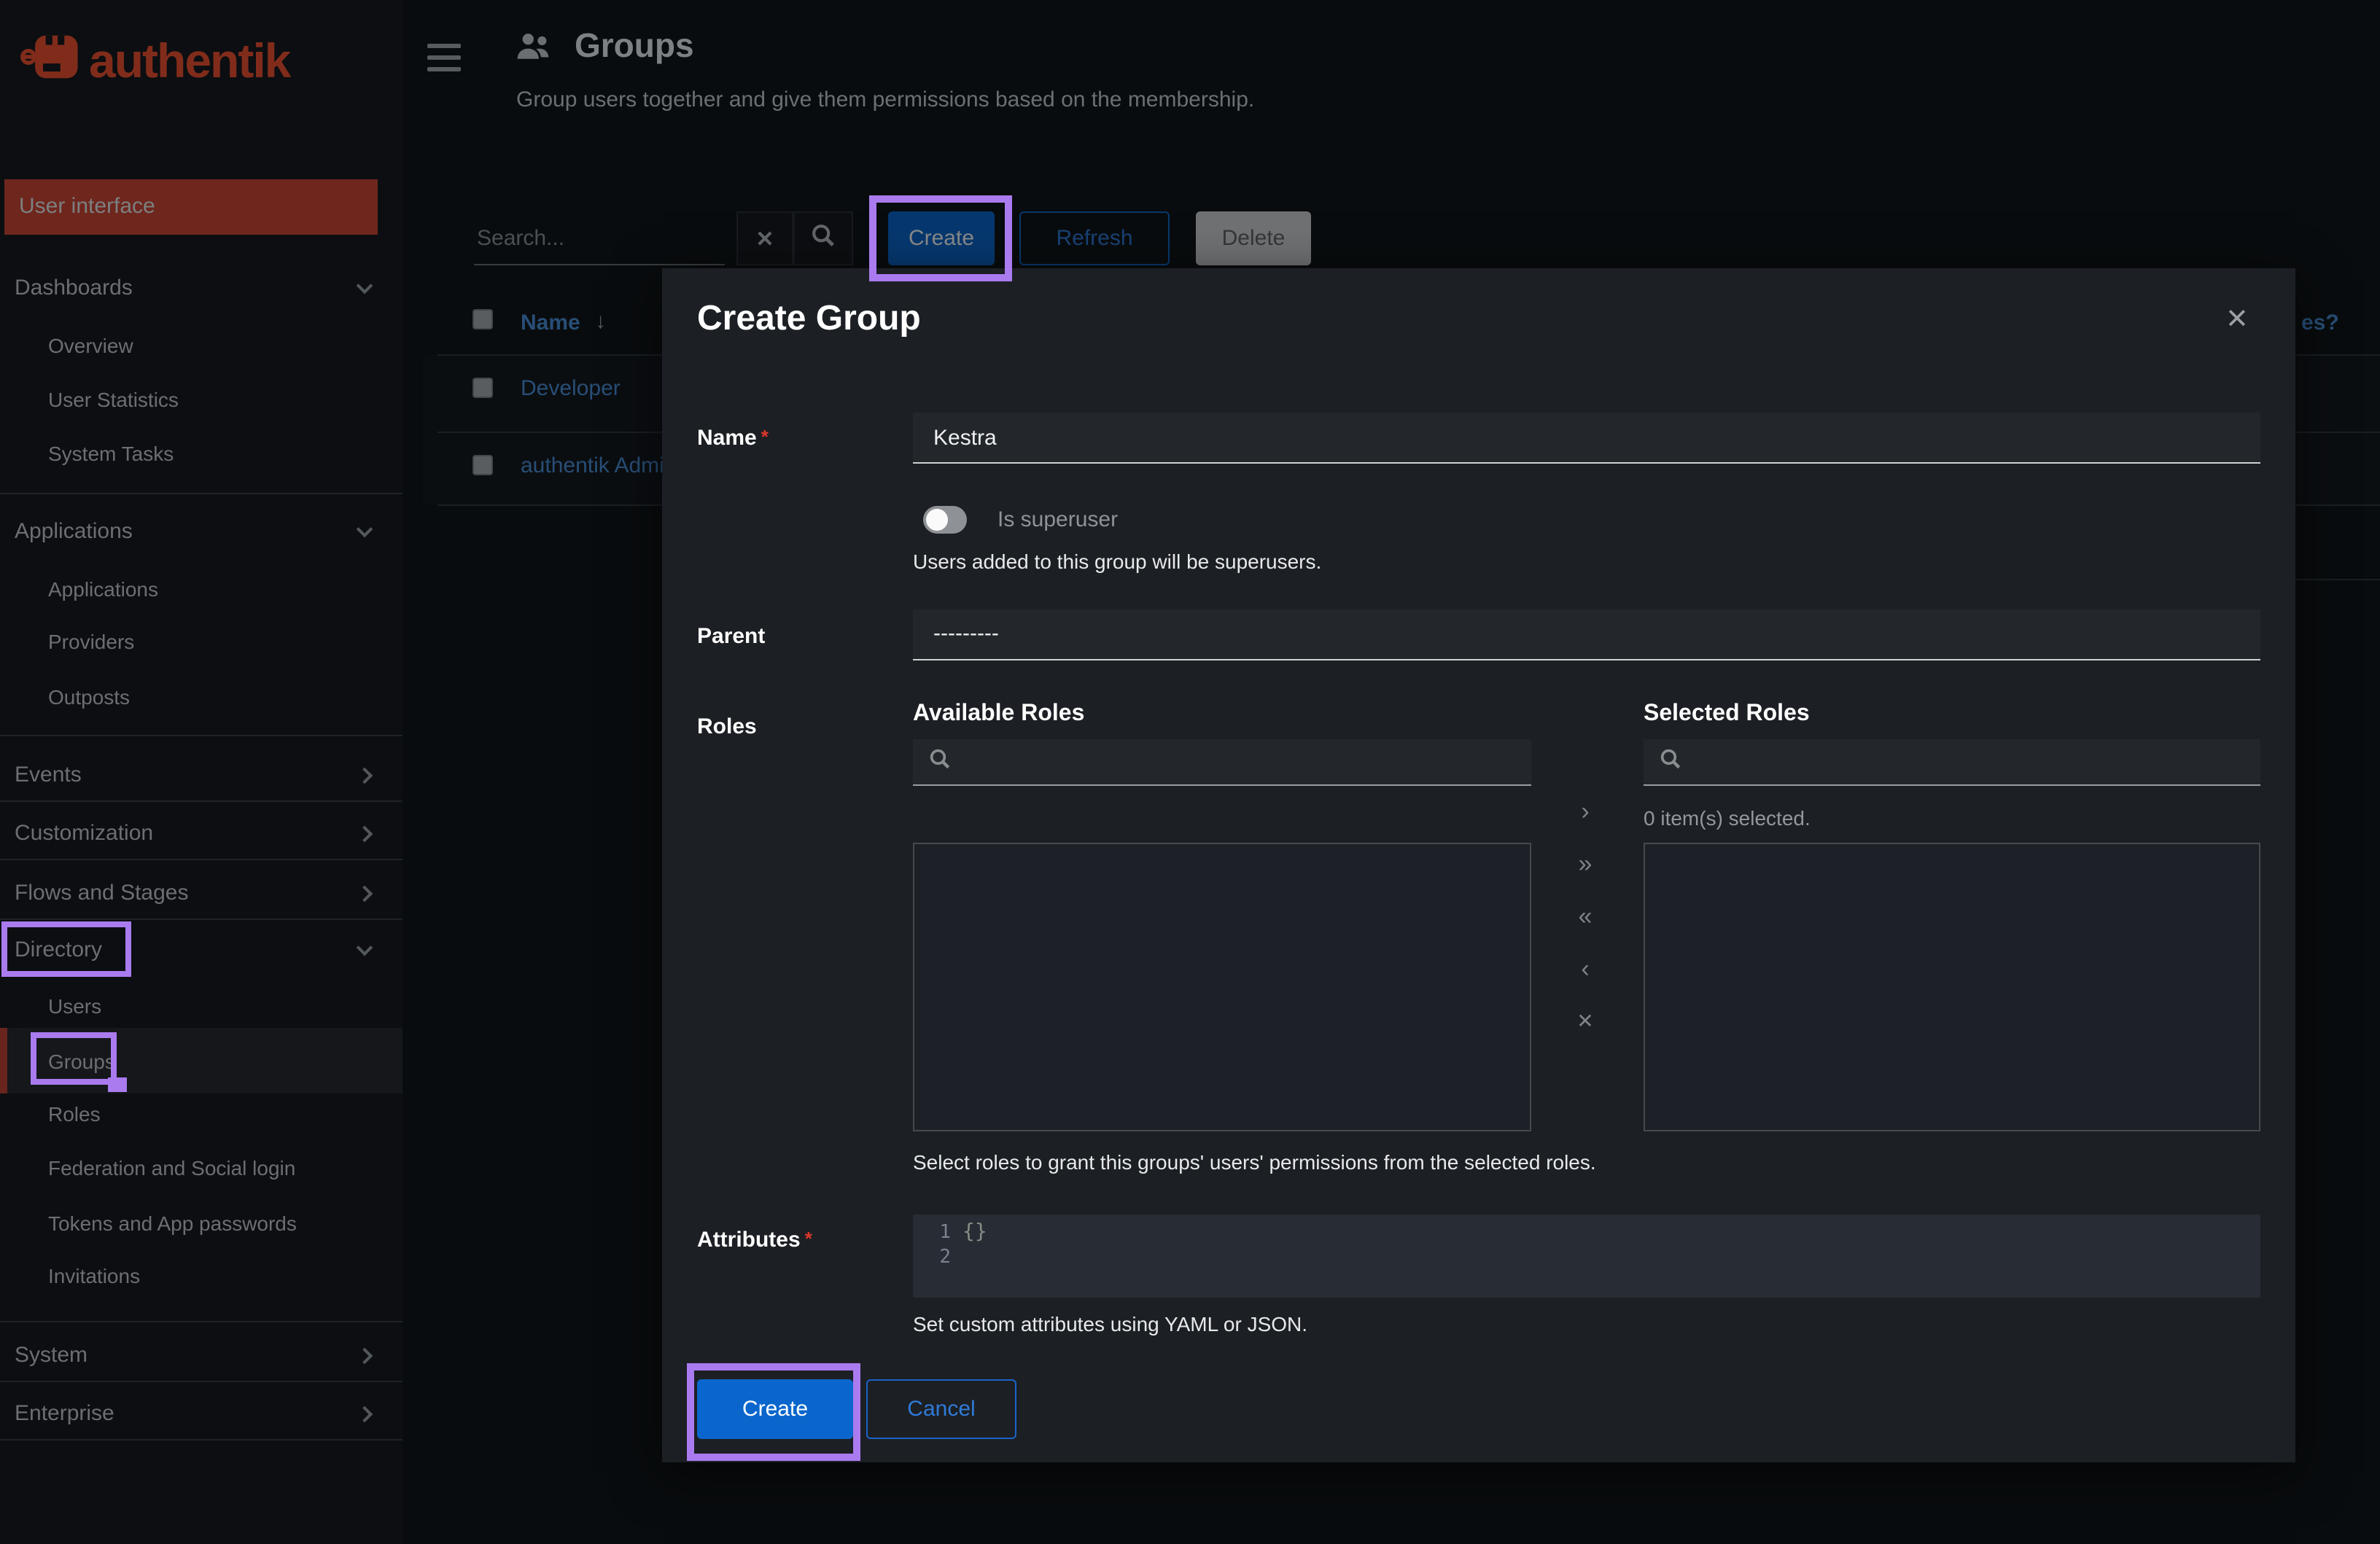 The width and height of the screenshot is (2380, 1544). What do you see at coordinates (1222, 762) in the screenshot?
I see `available-roles-search` at bounding box center [1222, 762].